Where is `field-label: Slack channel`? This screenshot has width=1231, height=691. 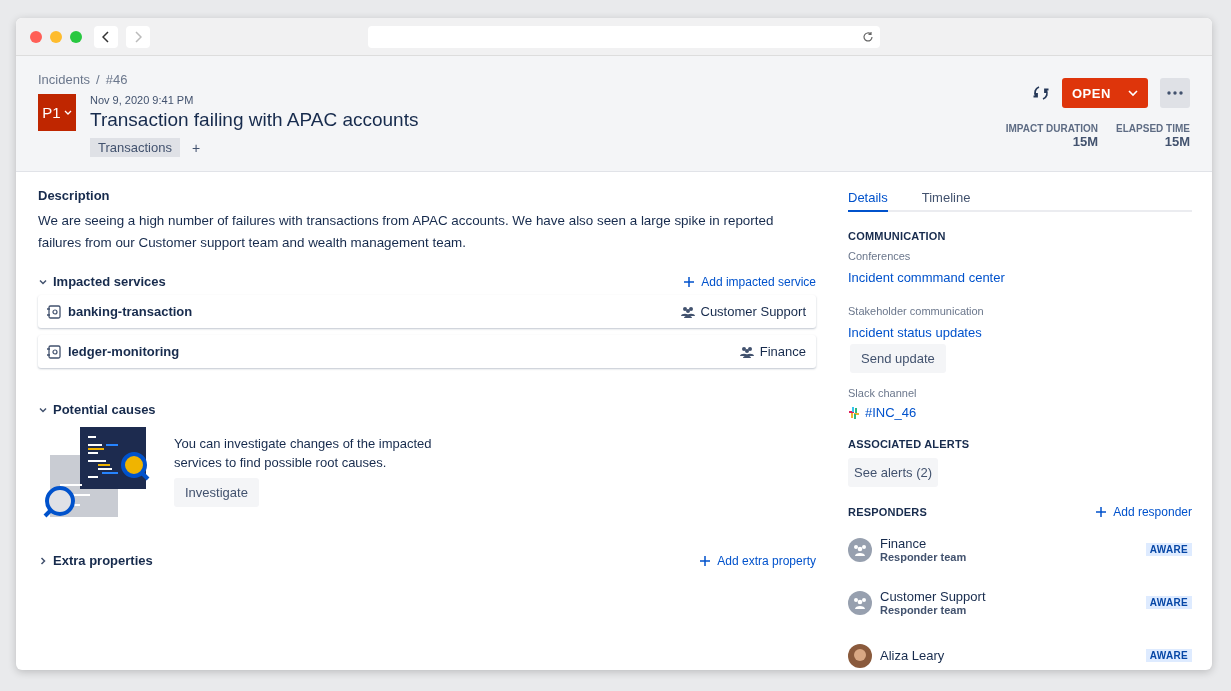 field-label: Slack channel is located at coordinates (883, 393).